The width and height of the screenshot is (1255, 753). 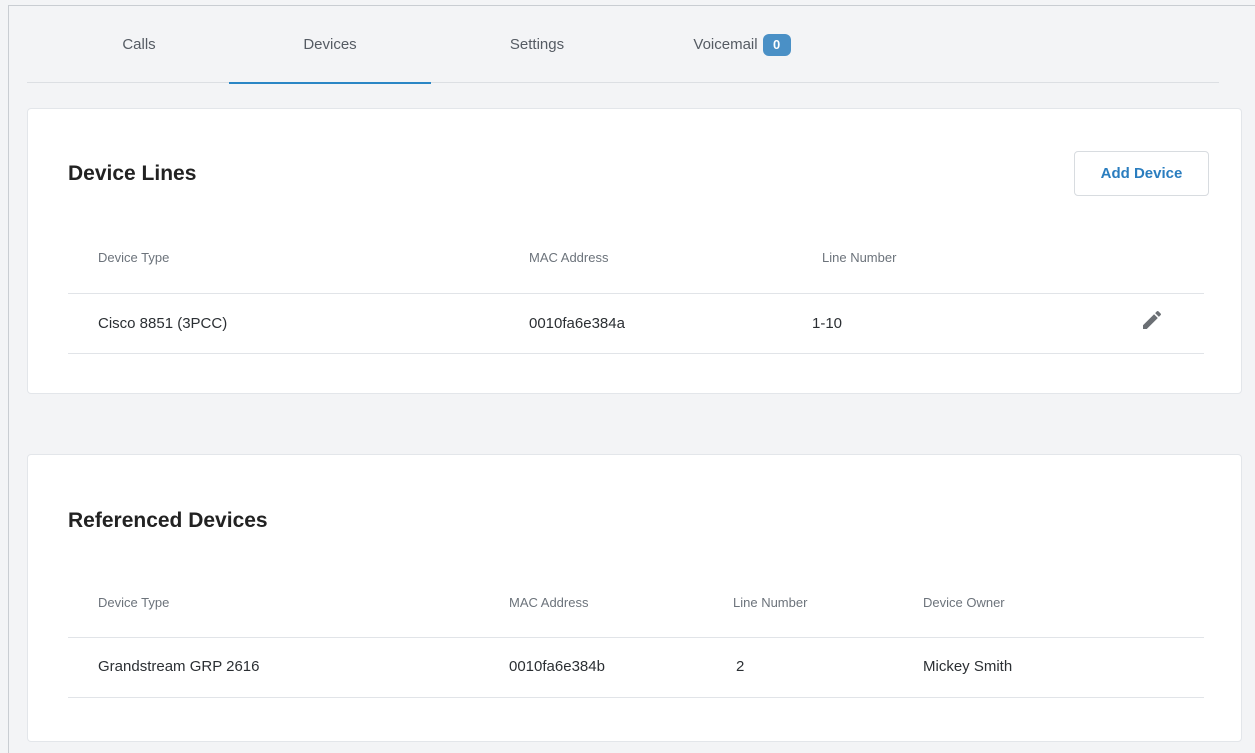 I want to click on device-type-cell: Cisco 8851 (3PCC), so click(x=163, y=323).